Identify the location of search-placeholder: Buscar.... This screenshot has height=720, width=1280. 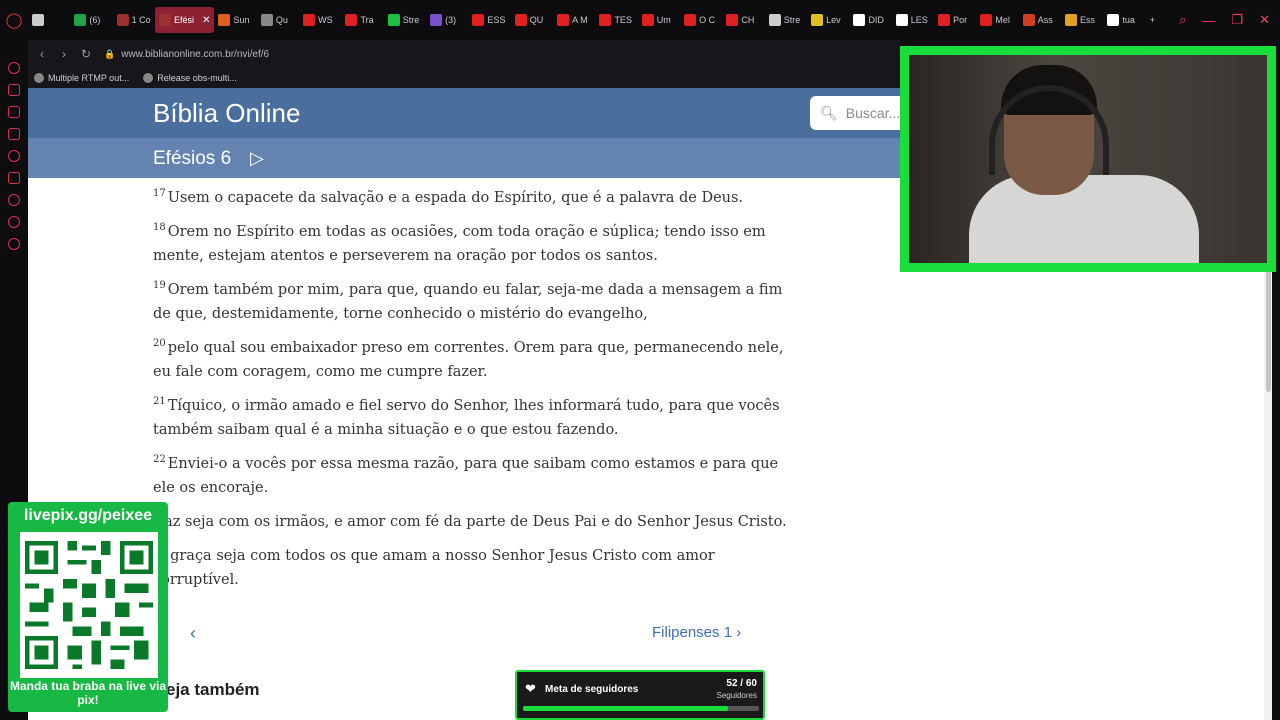
(873, 113).